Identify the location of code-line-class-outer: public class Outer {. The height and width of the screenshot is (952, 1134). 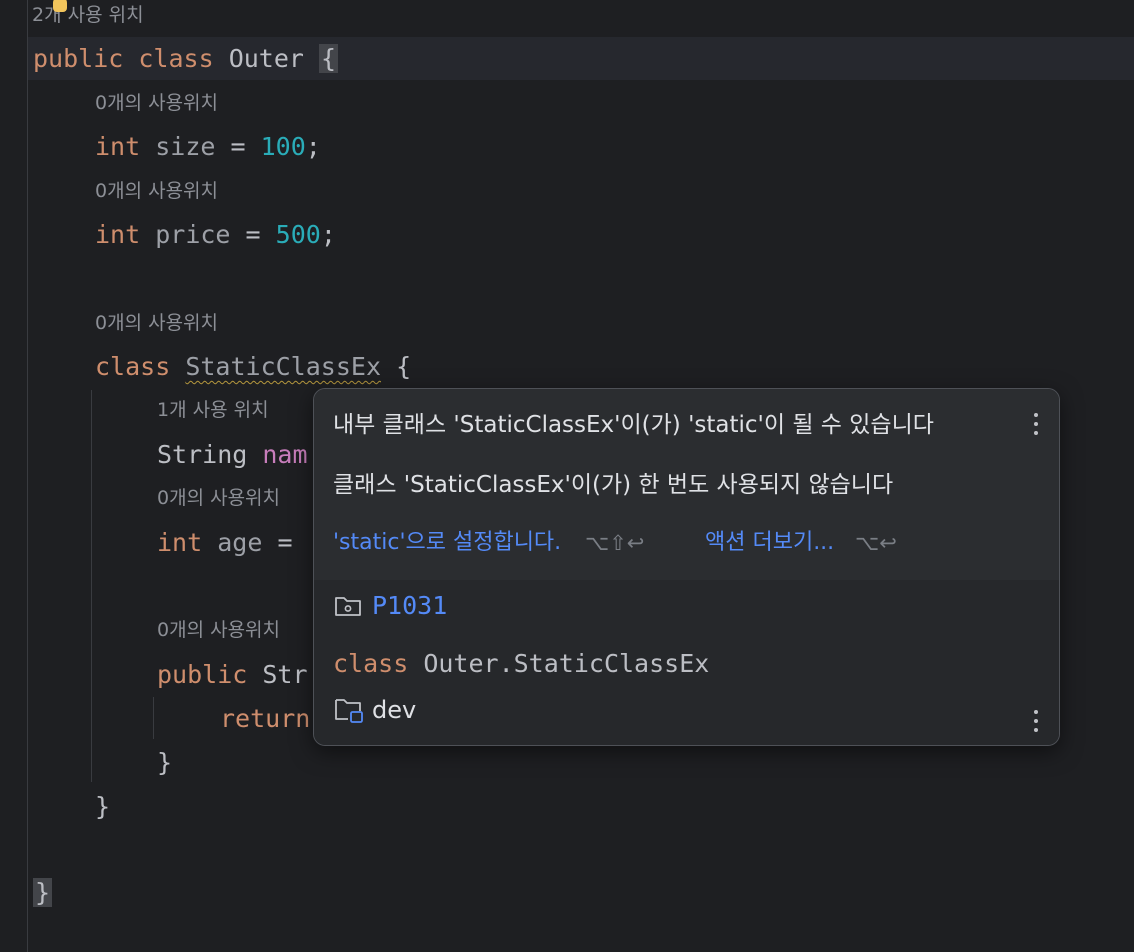
(186, 59).